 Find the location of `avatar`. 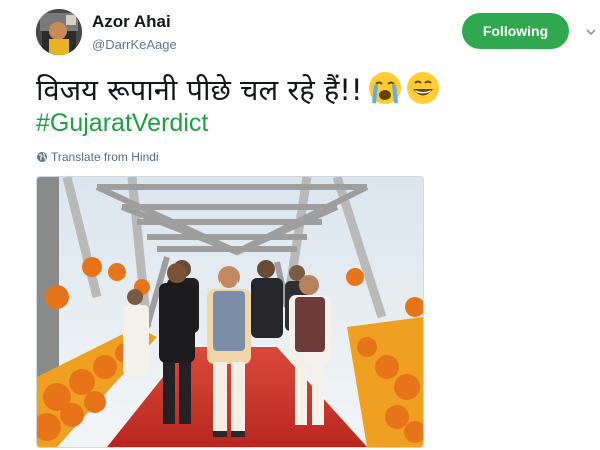

avatar is located at coordinates (59, 32).